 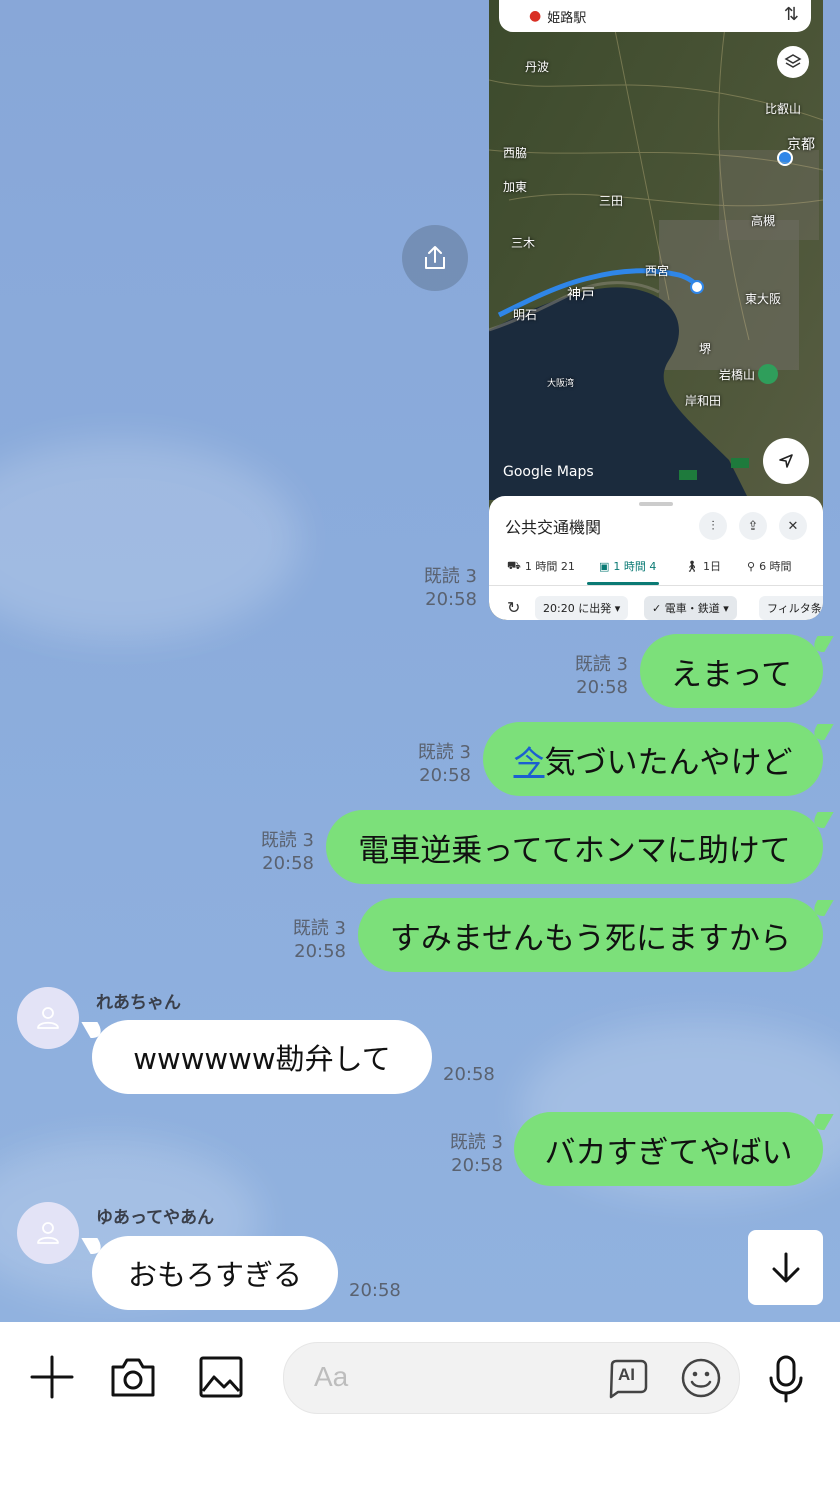 I want to click on share-message-button, so click(x=435, y=258).